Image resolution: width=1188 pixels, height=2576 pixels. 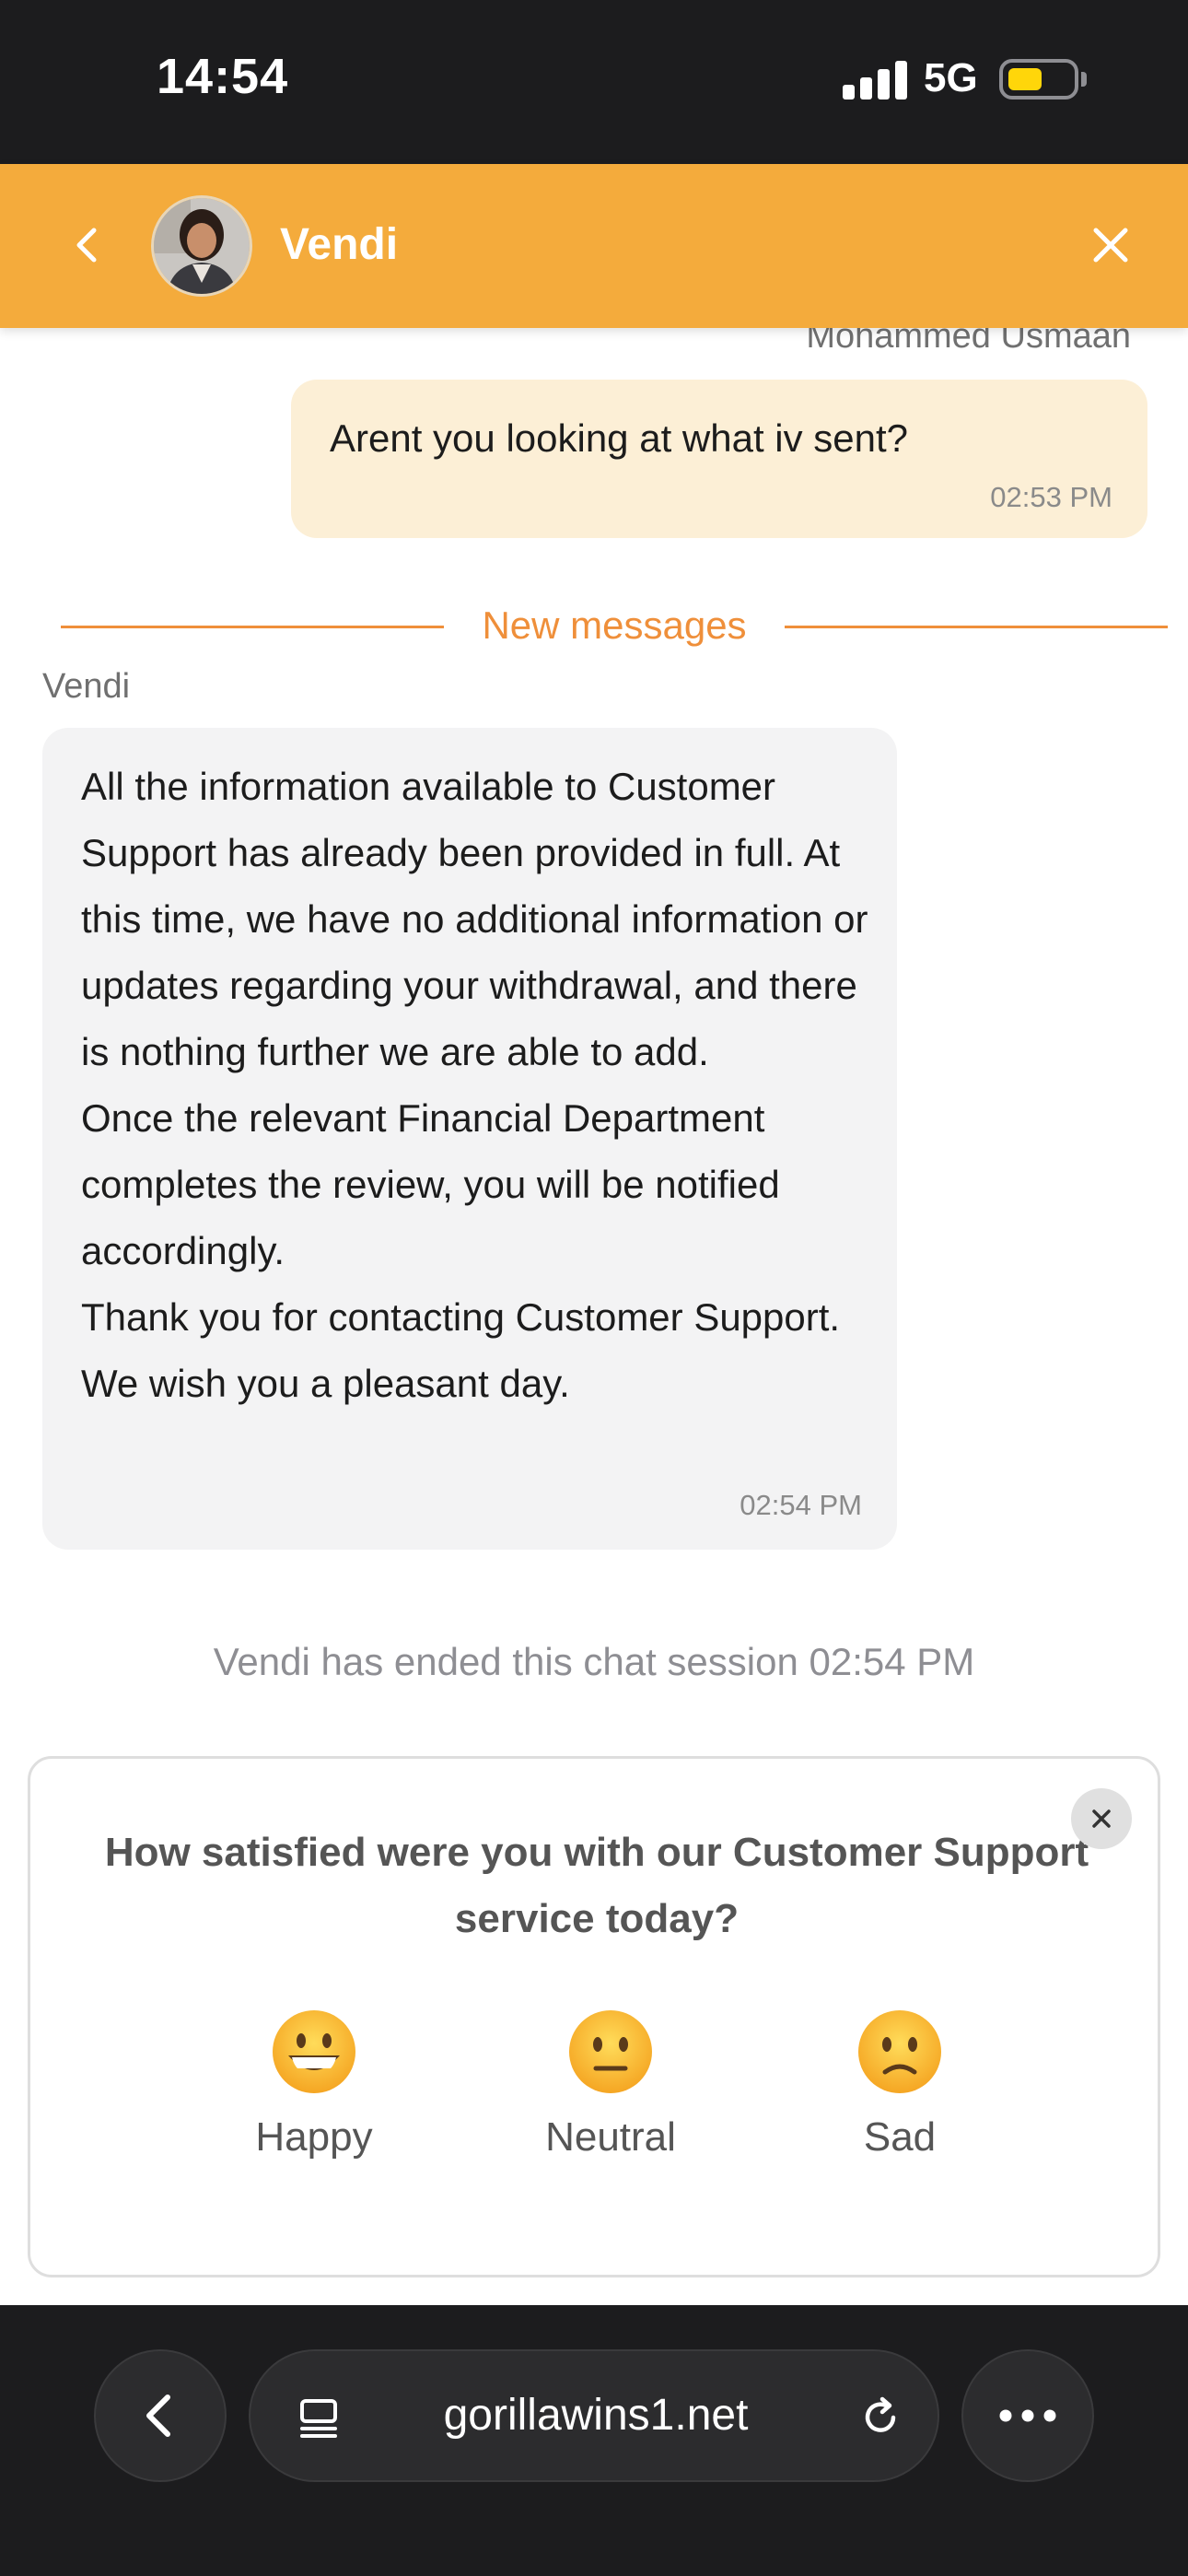 I want to click on agent-sender-name: Vendi, so click(x=86, y=686).